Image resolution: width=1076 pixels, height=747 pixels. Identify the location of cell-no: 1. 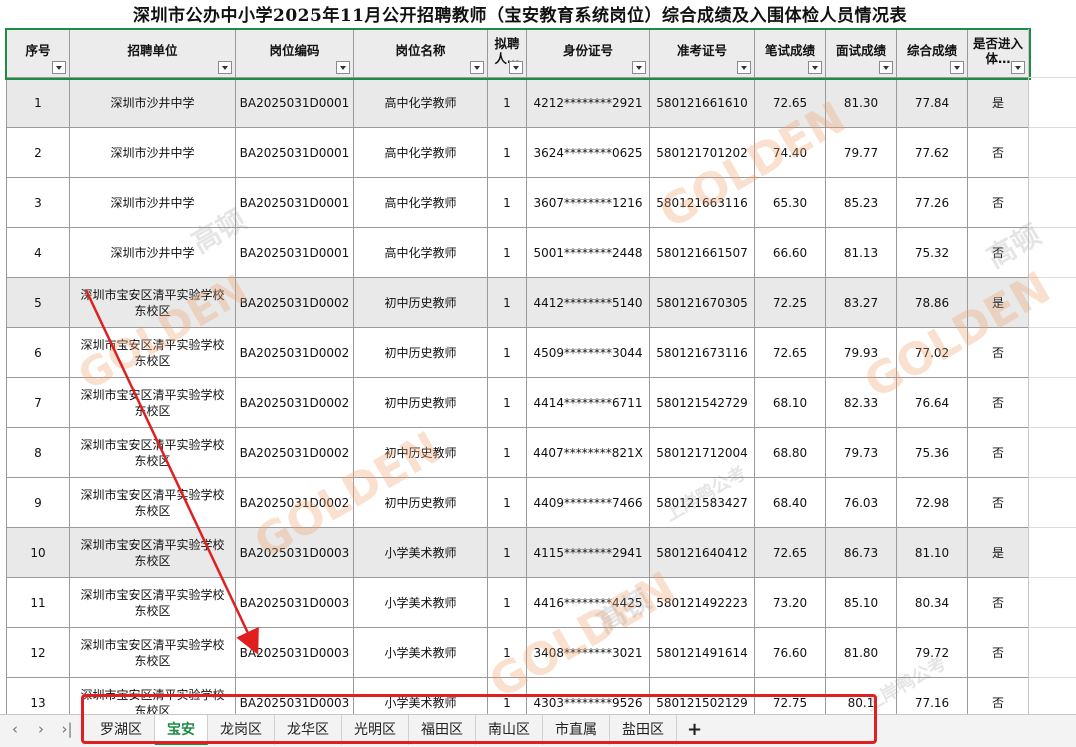
(38, 102).